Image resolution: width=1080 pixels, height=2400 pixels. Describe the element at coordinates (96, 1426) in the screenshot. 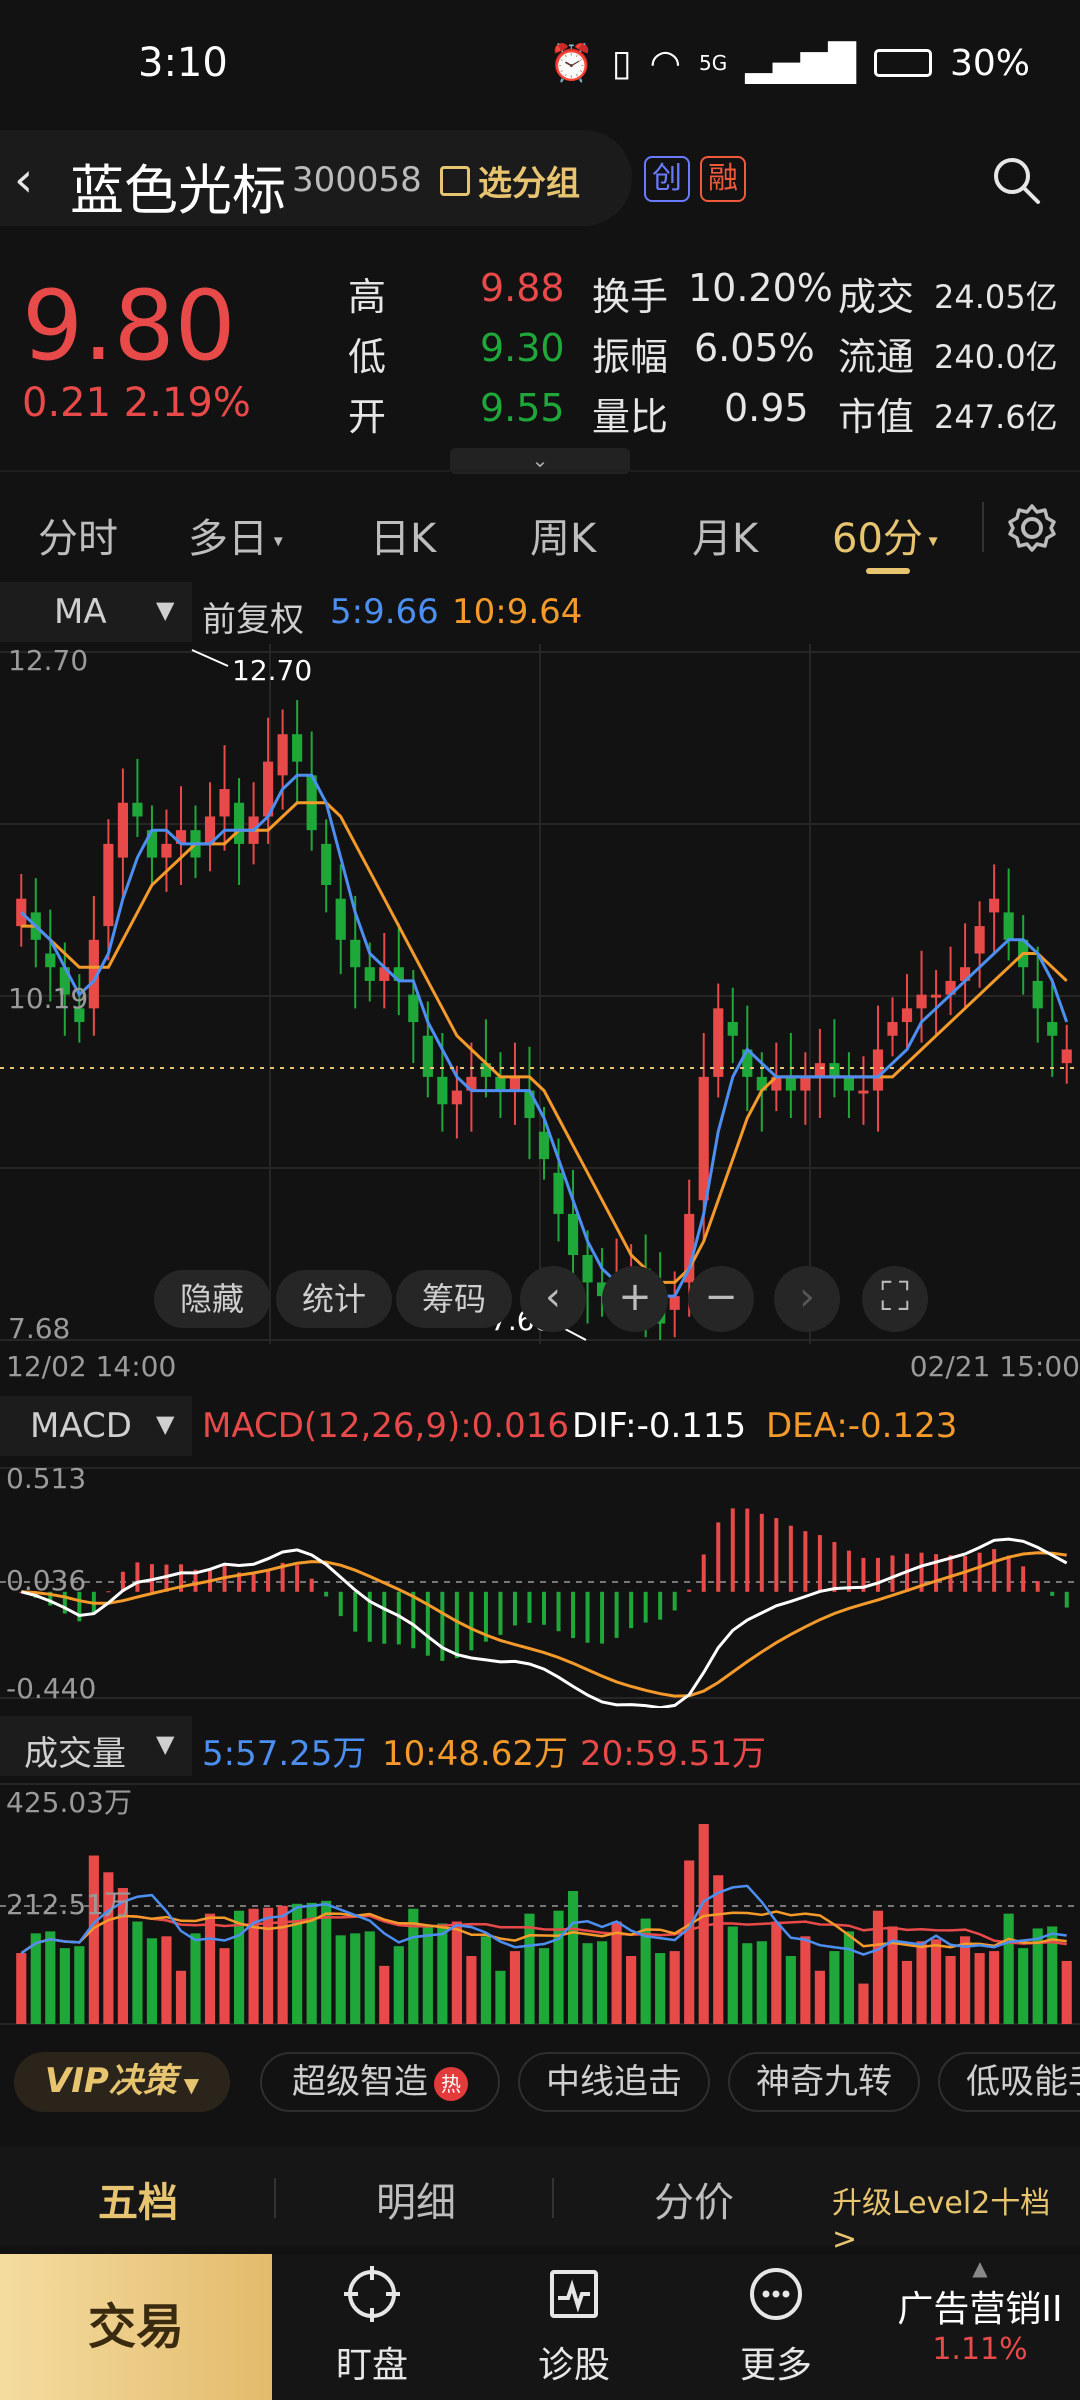

I see `macd-indicator-select: MACD ▼` at that location.